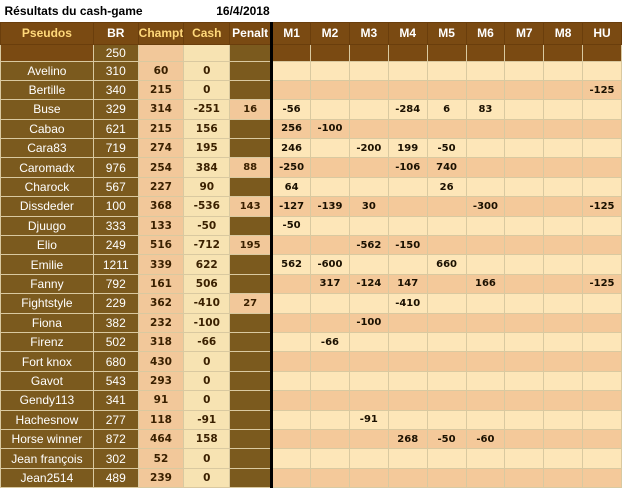 Image resolution: width=622 pixels, height=500 pixels. I want to click on match-cell-m1: 256, so click(291, 129).